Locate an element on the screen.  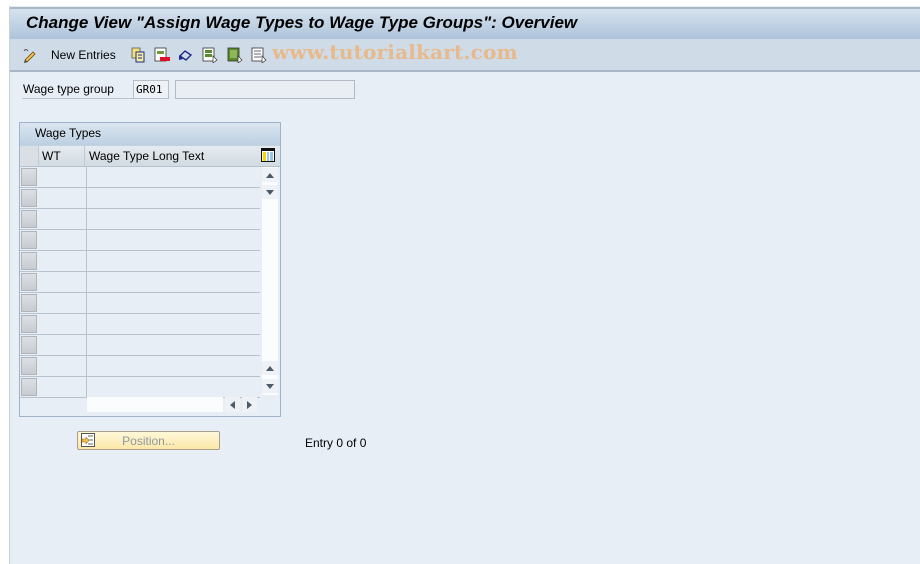
table-header: WT Wage Type Long Text is located at coordinates (150, 156).